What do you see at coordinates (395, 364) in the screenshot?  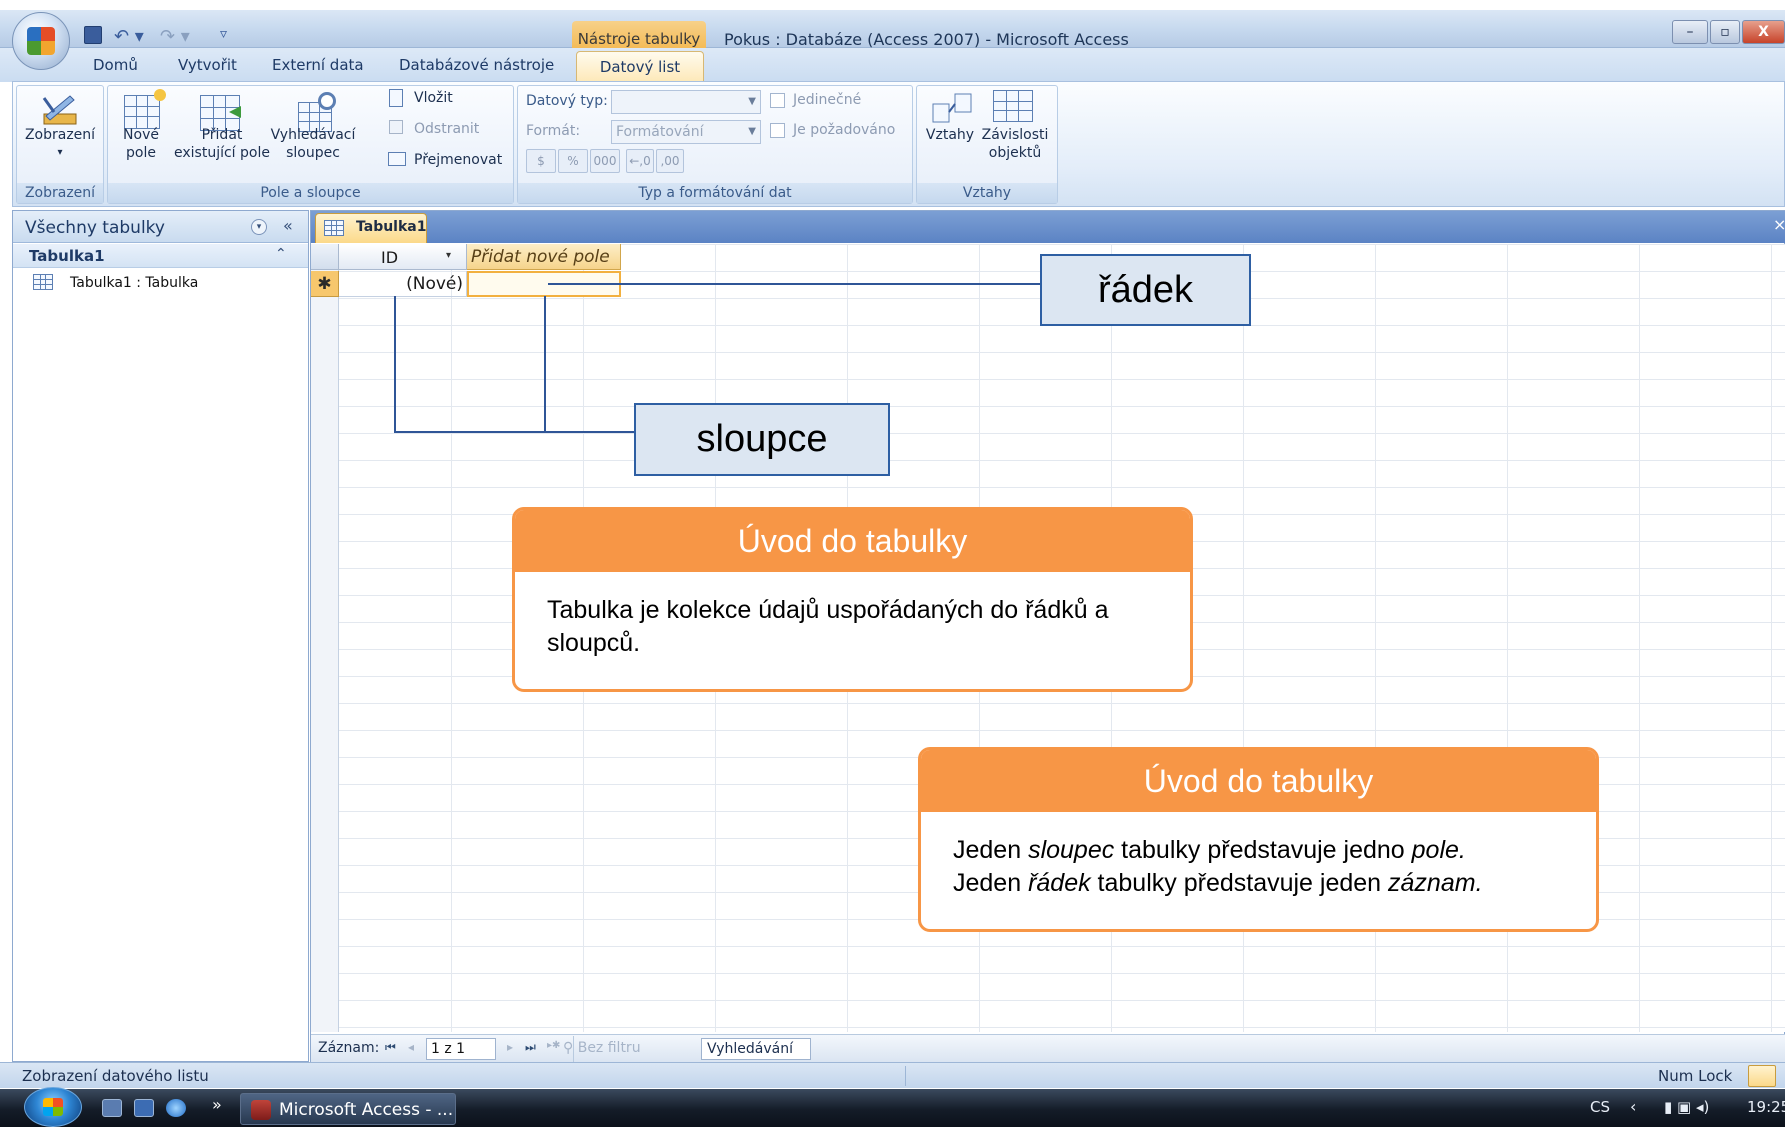 I see `callout-line-column-id` at bounding box center [395, 364].